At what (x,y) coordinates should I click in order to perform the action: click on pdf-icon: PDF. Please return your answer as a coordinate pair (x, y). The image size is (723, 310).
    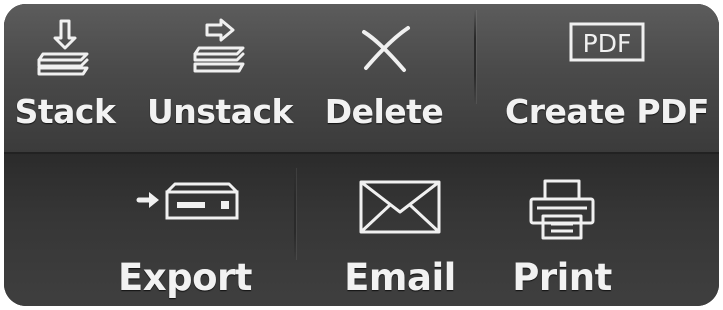
    Looking at the image, I should click on (607, 42).